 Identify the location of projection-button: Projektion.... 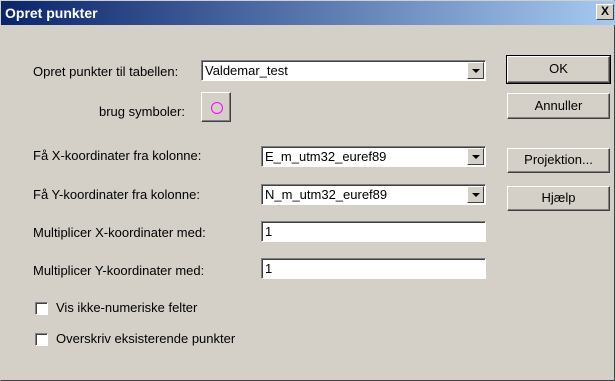
(558, 160).